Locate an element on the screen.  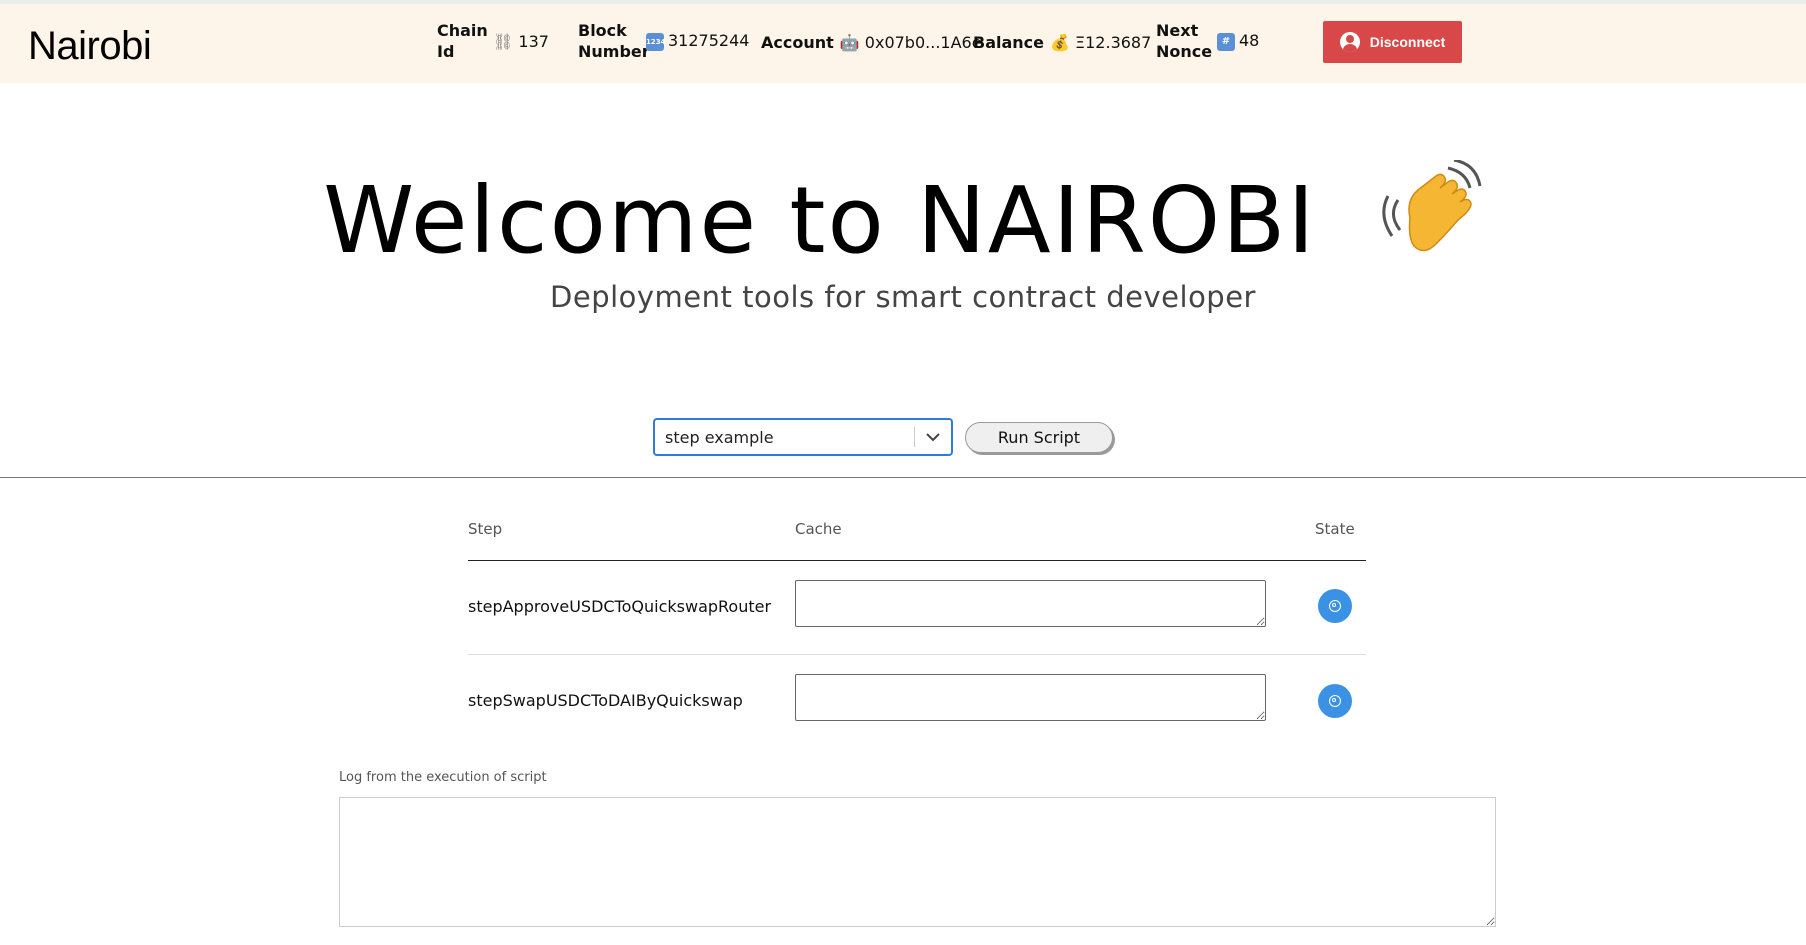
step-name: stepSwapUSDCToDAIByQuickswap is located at coordinates (605, 700).